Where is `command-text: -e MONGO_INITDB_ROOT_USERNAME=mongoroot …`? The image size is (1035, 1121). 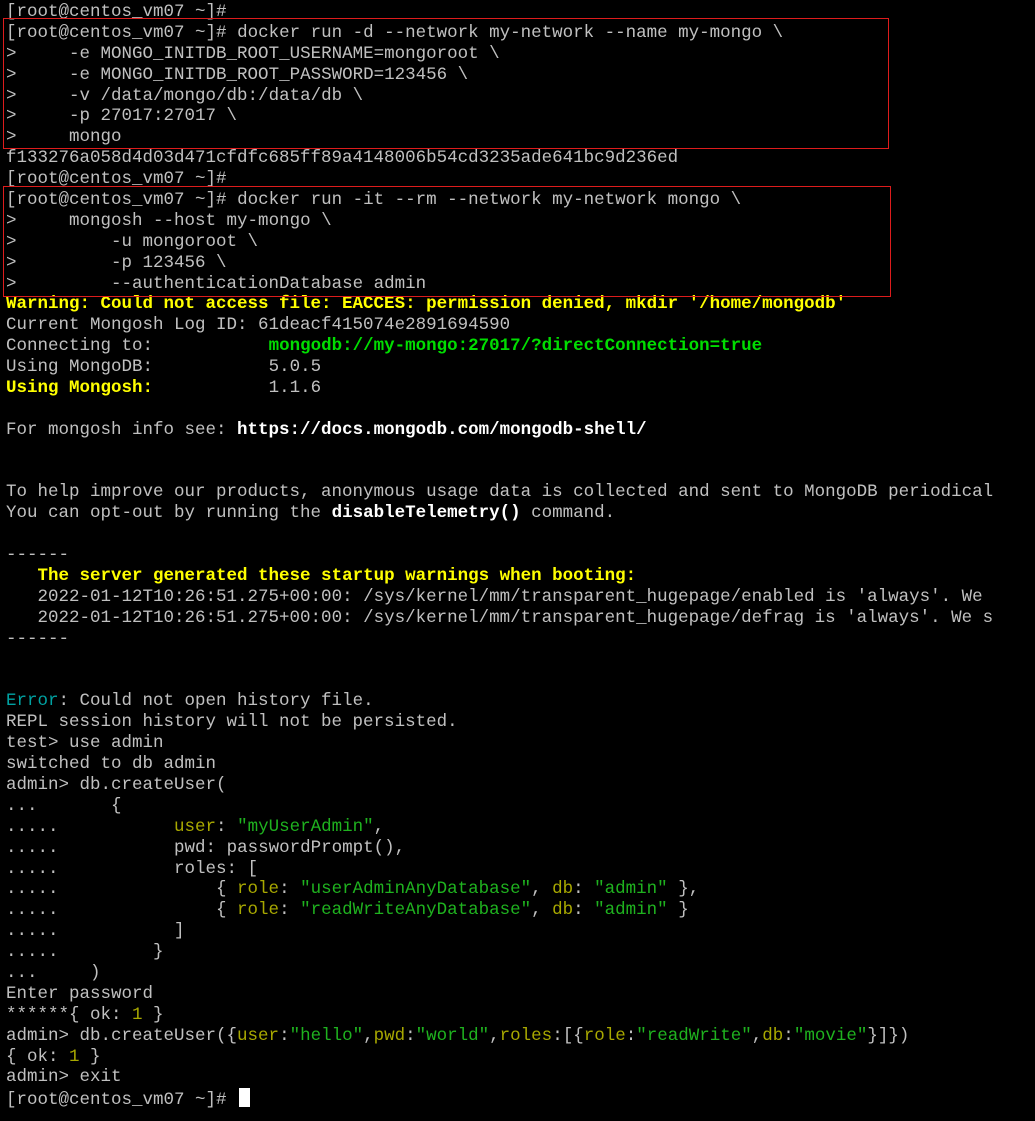 command-text: -e MONGO_INITDB_ROOT_USERNAME=mongoroot … is located at coordinates (284, 53).